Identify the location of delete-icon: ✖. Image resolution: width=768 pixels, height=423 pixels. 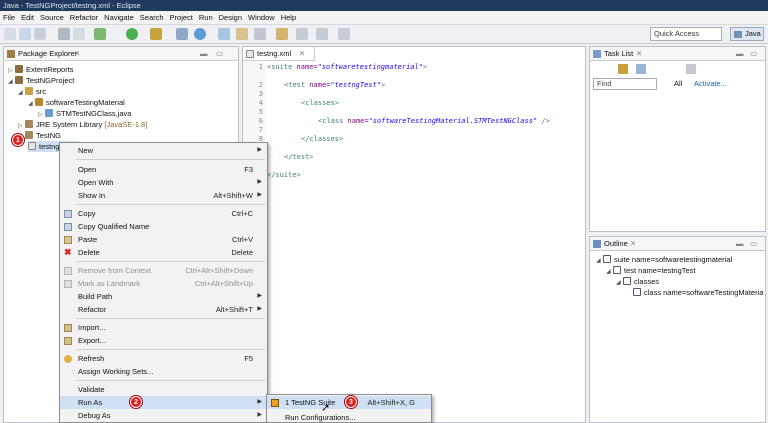
(68, 252).